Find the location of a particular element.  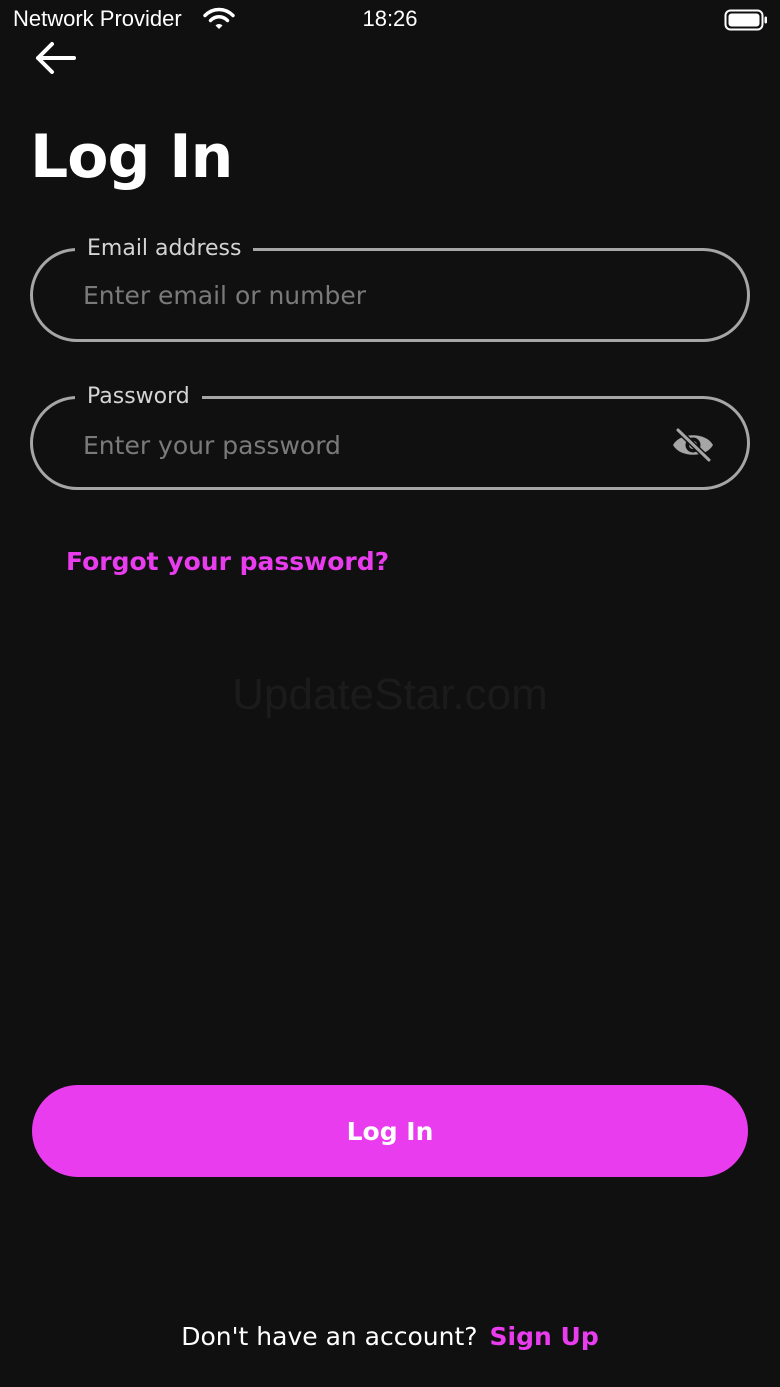

page-title: Log In is located at coordinates (131, 157).